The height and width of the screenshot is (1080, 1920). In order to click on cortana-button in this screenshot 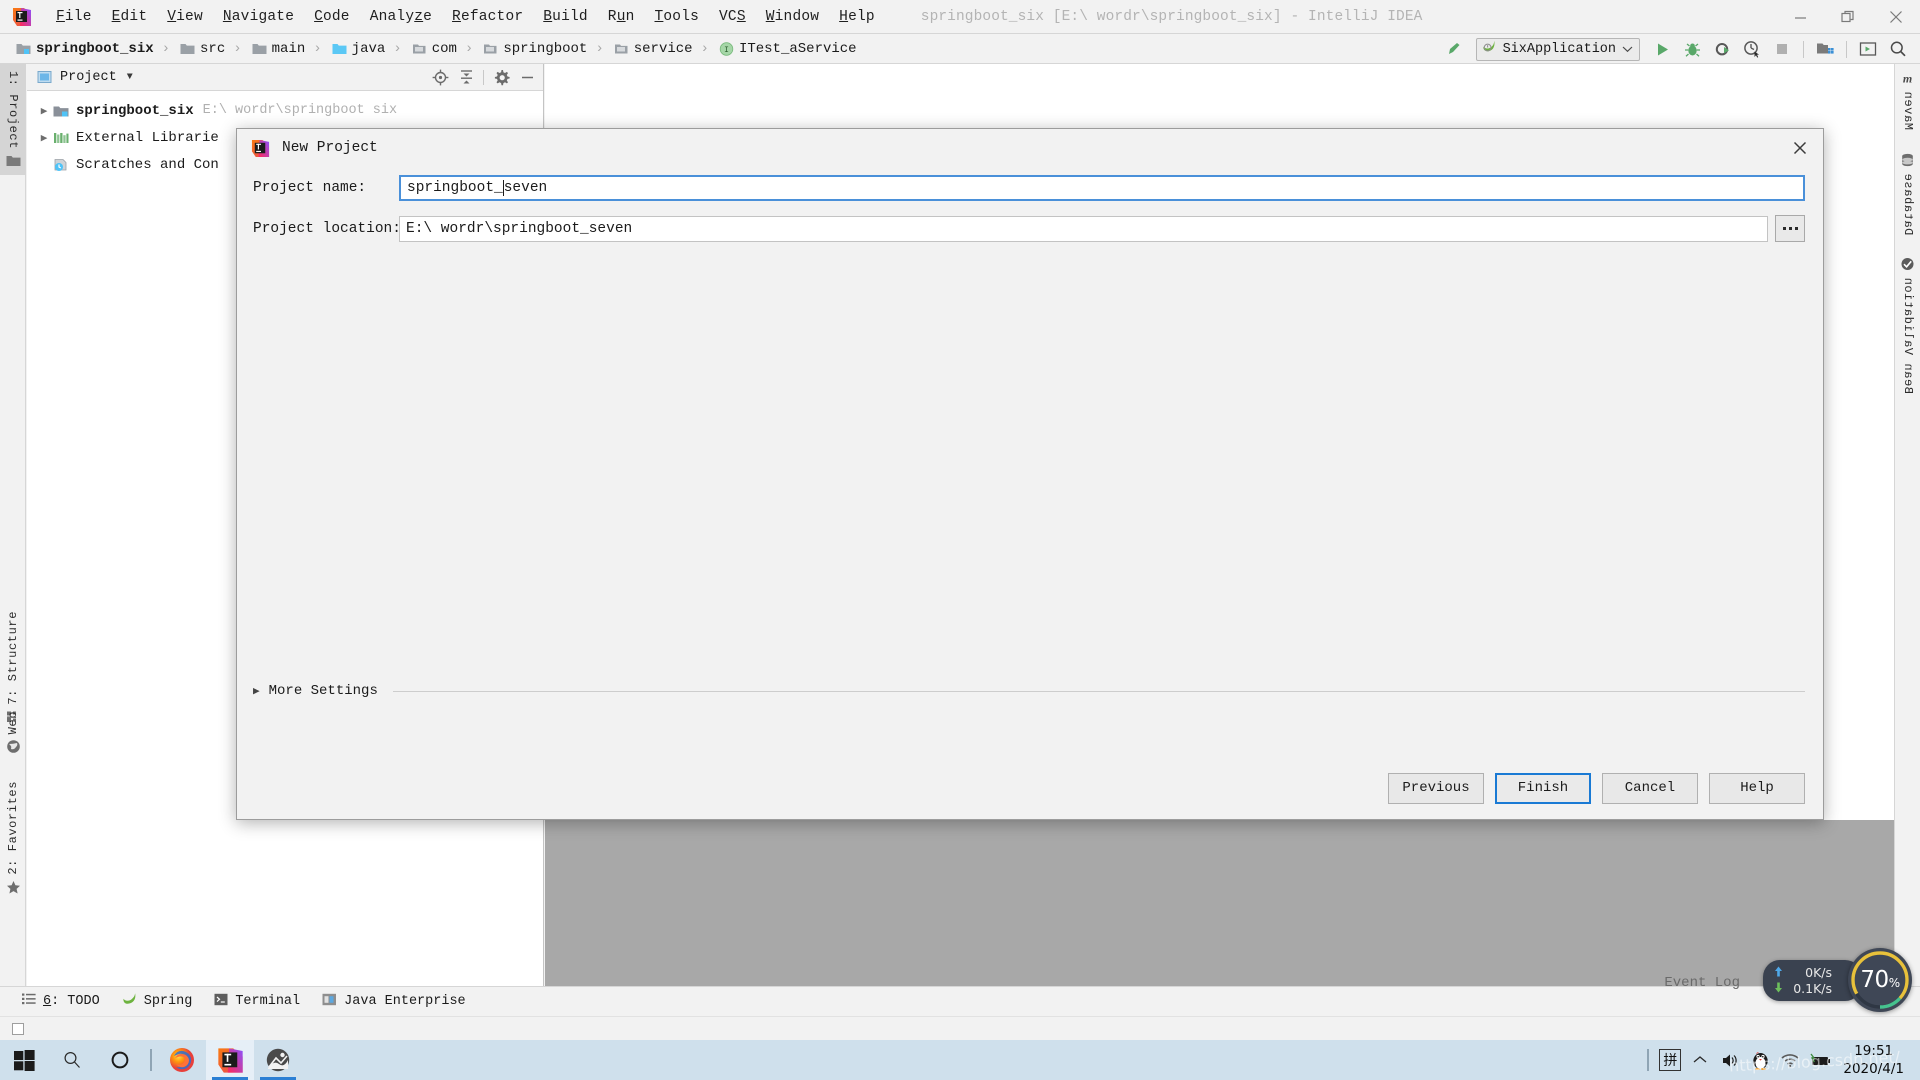, I will do `click(120, 1060)`.